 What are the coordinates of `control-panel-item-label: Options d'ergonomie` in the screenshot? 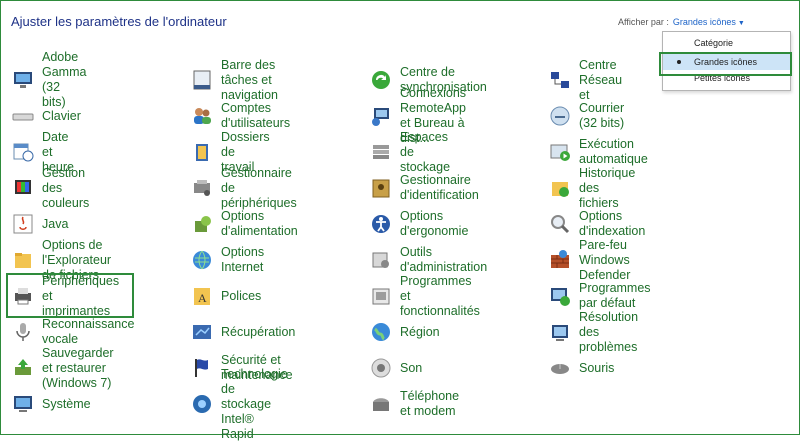 It's located at (434, 223).